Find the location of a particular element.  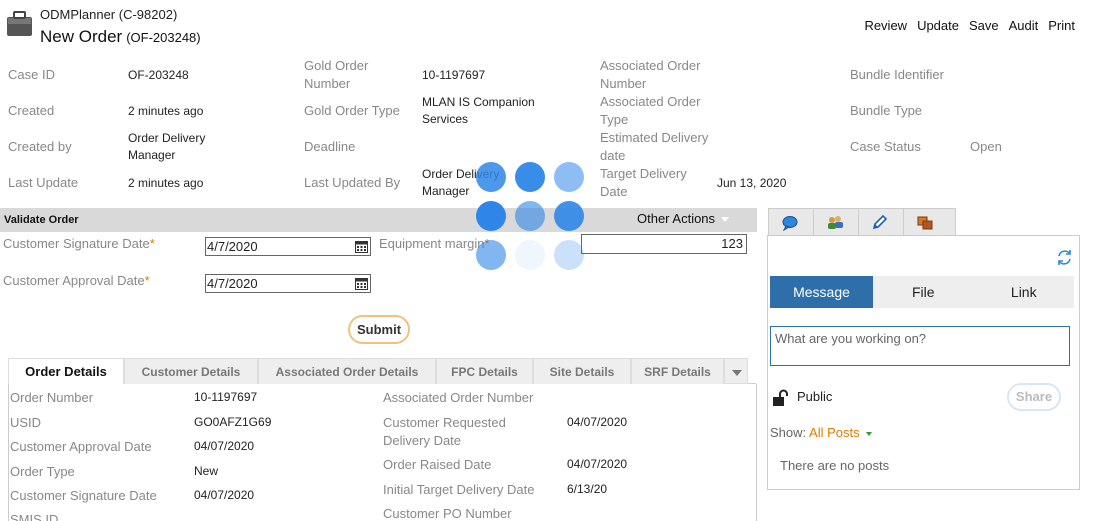

validate-order-header: Validate Order Other Actions is located at coordinates (378, 220).